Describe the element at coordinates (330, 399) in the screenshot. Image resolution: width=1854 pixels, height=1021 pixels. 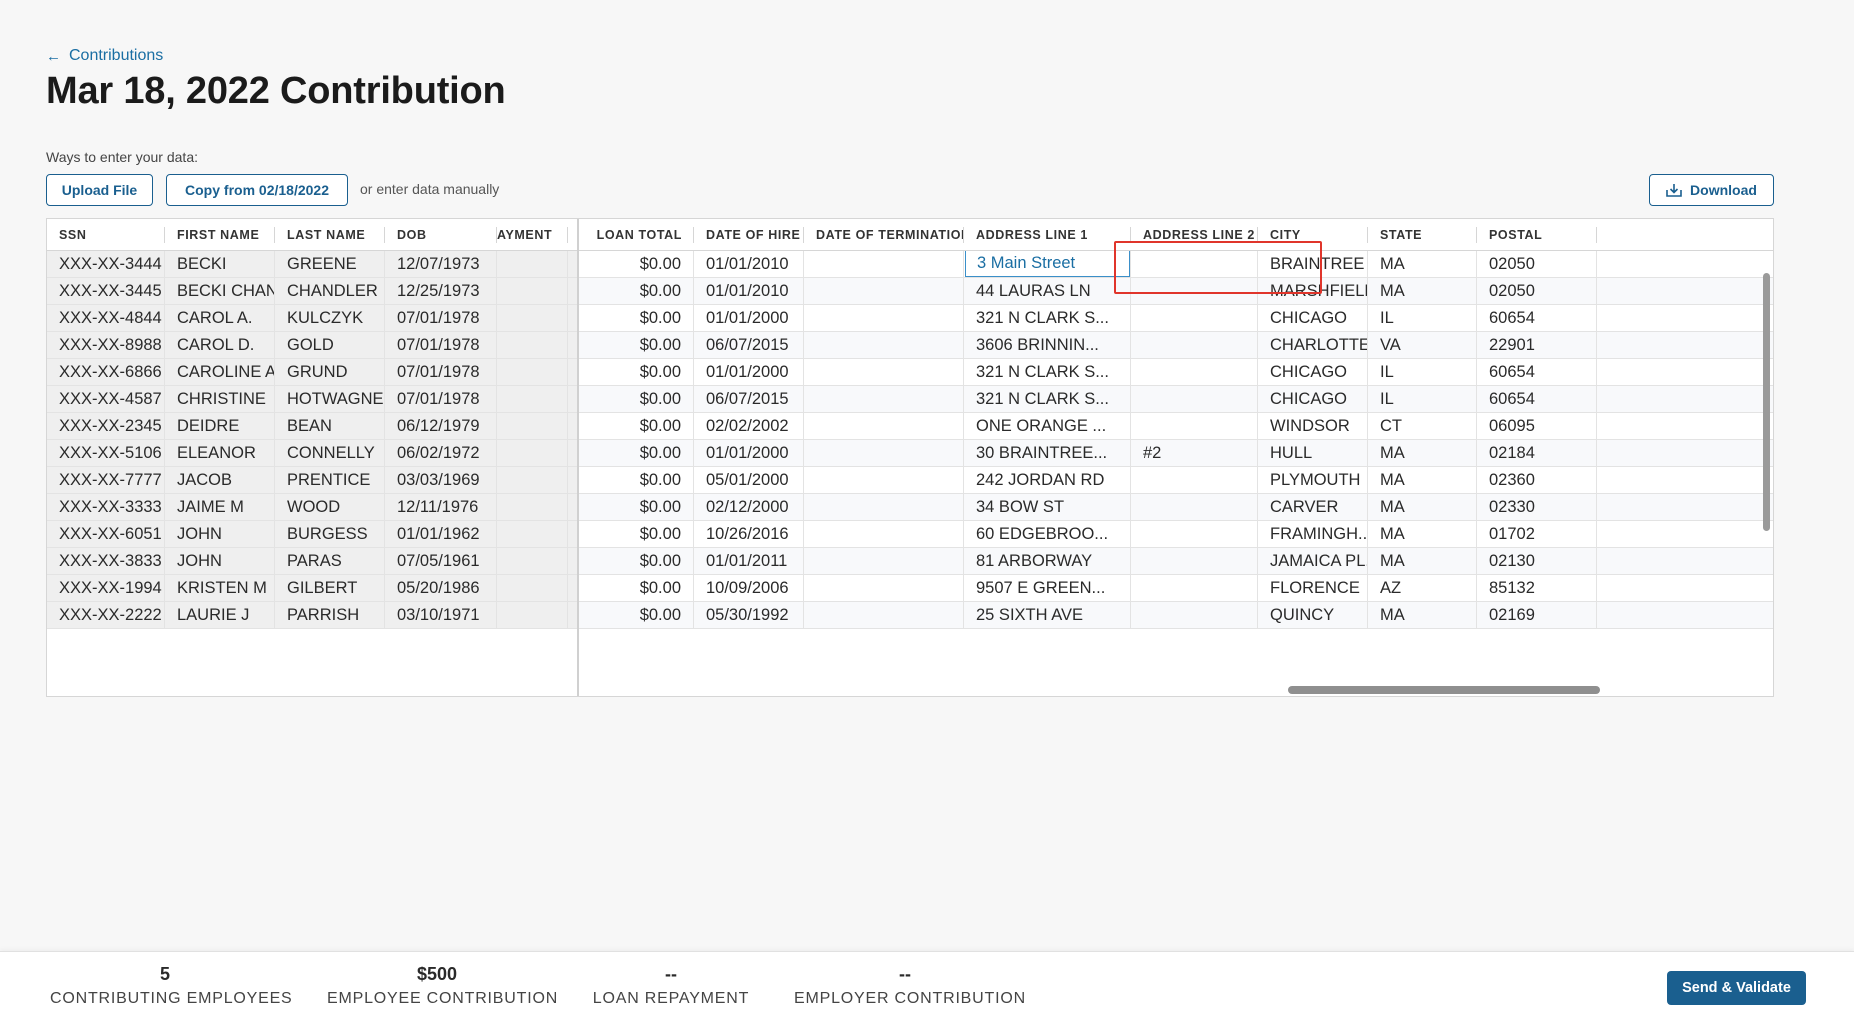
I see `cell-last-name: HOTWAGNER` at that location.